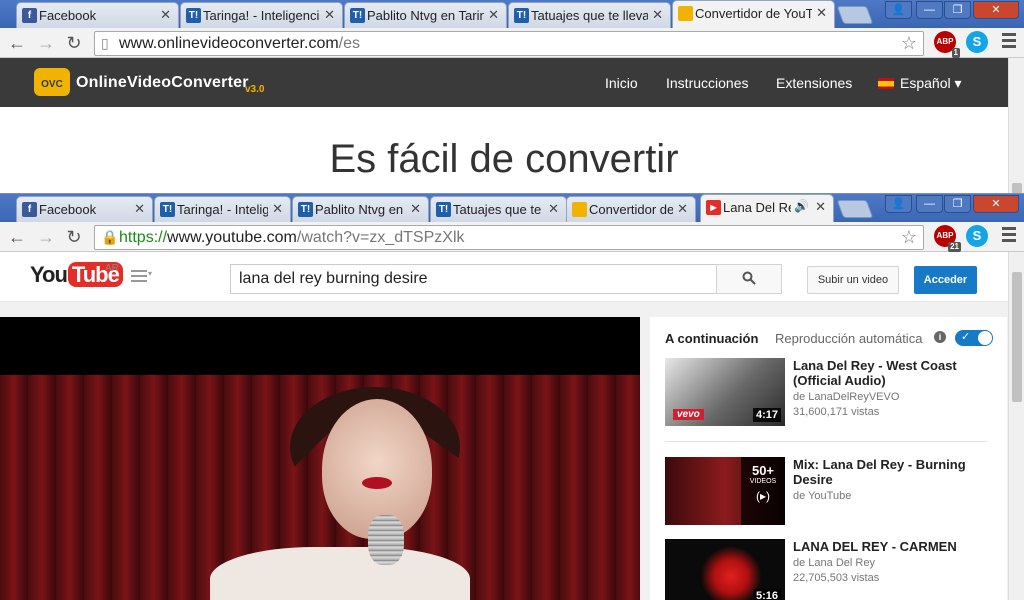  Describe the element at coordinates (947, 44) in the screenshot. I see `adblock-plus-icon: ABP 1` at that location.